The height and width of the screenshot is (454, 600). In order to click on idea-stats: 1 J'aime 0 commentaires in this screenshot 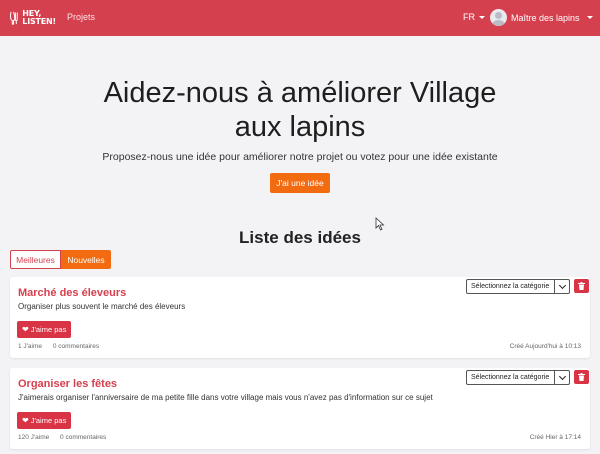, I will do `click(63, 346)`.